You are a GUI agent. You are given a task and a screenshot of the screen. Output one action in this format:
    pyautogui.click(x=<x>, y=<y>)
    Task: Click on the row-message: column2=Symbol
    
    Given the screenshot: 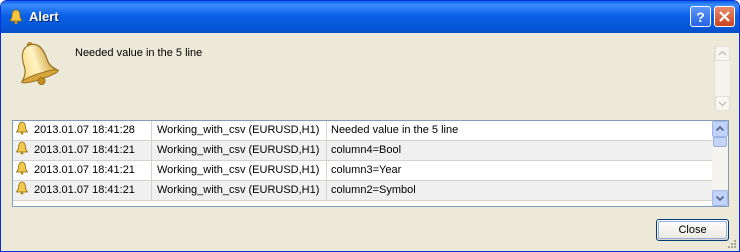 What is the action you would take?
    pyautogui.click(x=373, y=190)
    